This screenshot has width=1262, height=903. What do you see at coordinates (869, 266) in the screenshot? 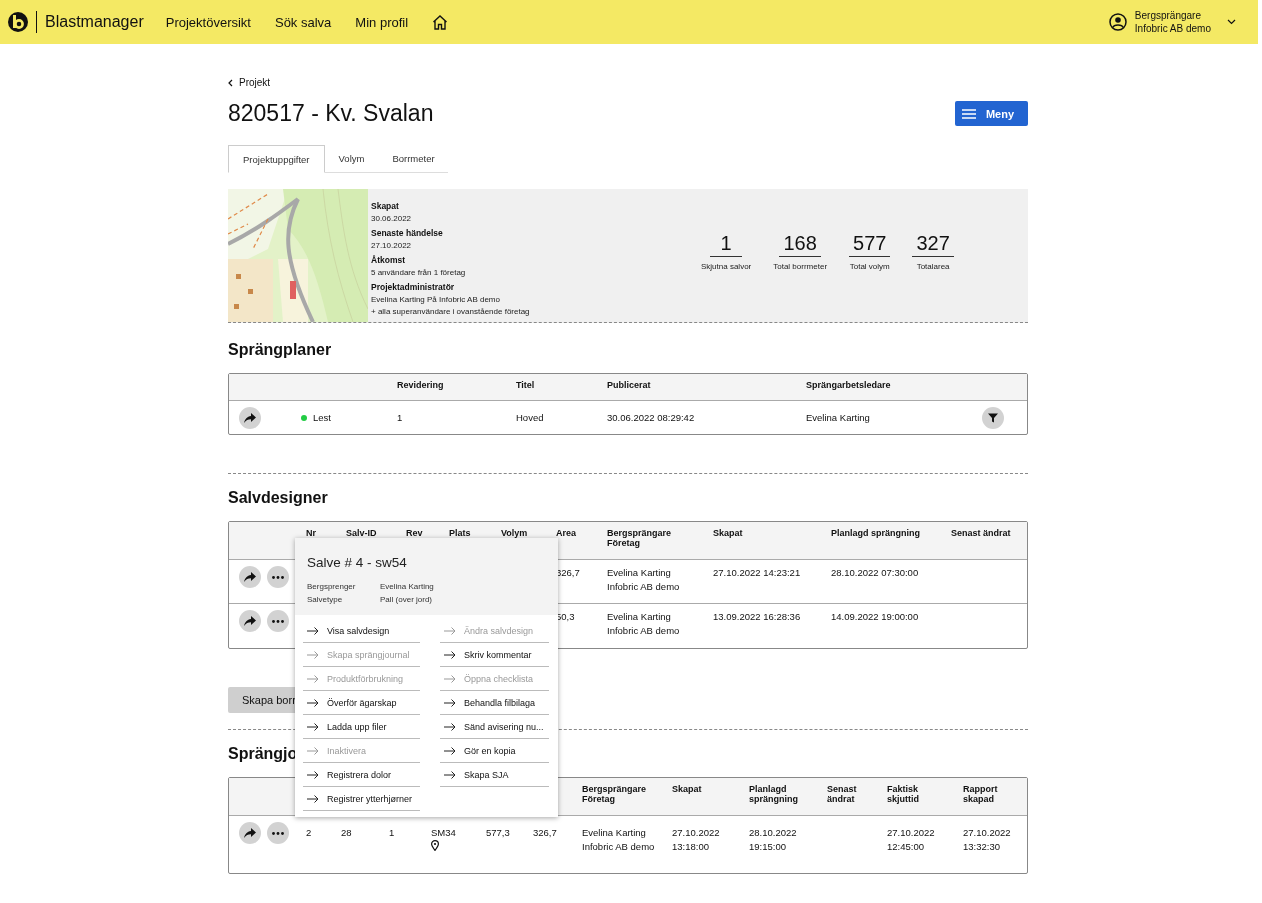
I see `stat-label: Total volym` at bounding box center [869, 266].